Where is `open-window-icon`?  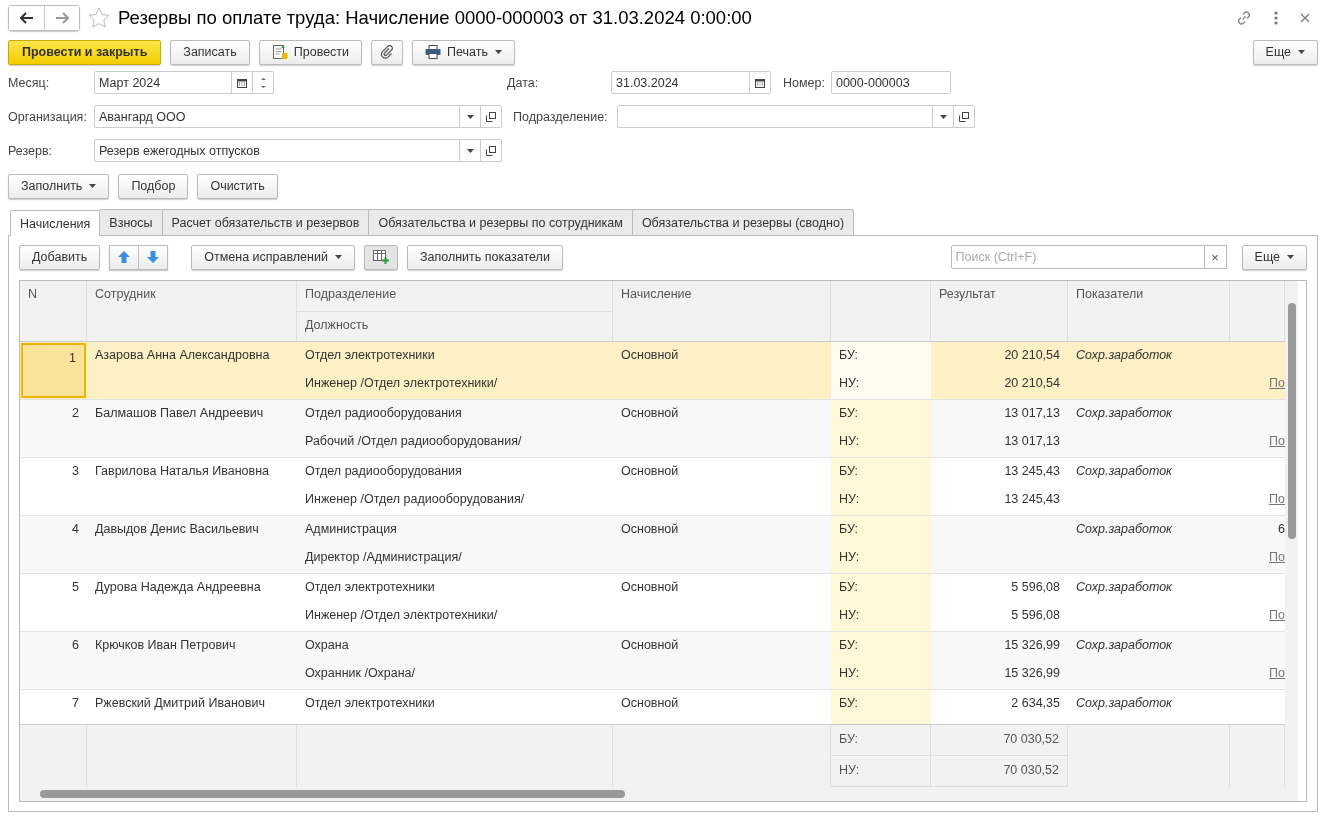 open-window-icon is located at coordinates (491, 116).